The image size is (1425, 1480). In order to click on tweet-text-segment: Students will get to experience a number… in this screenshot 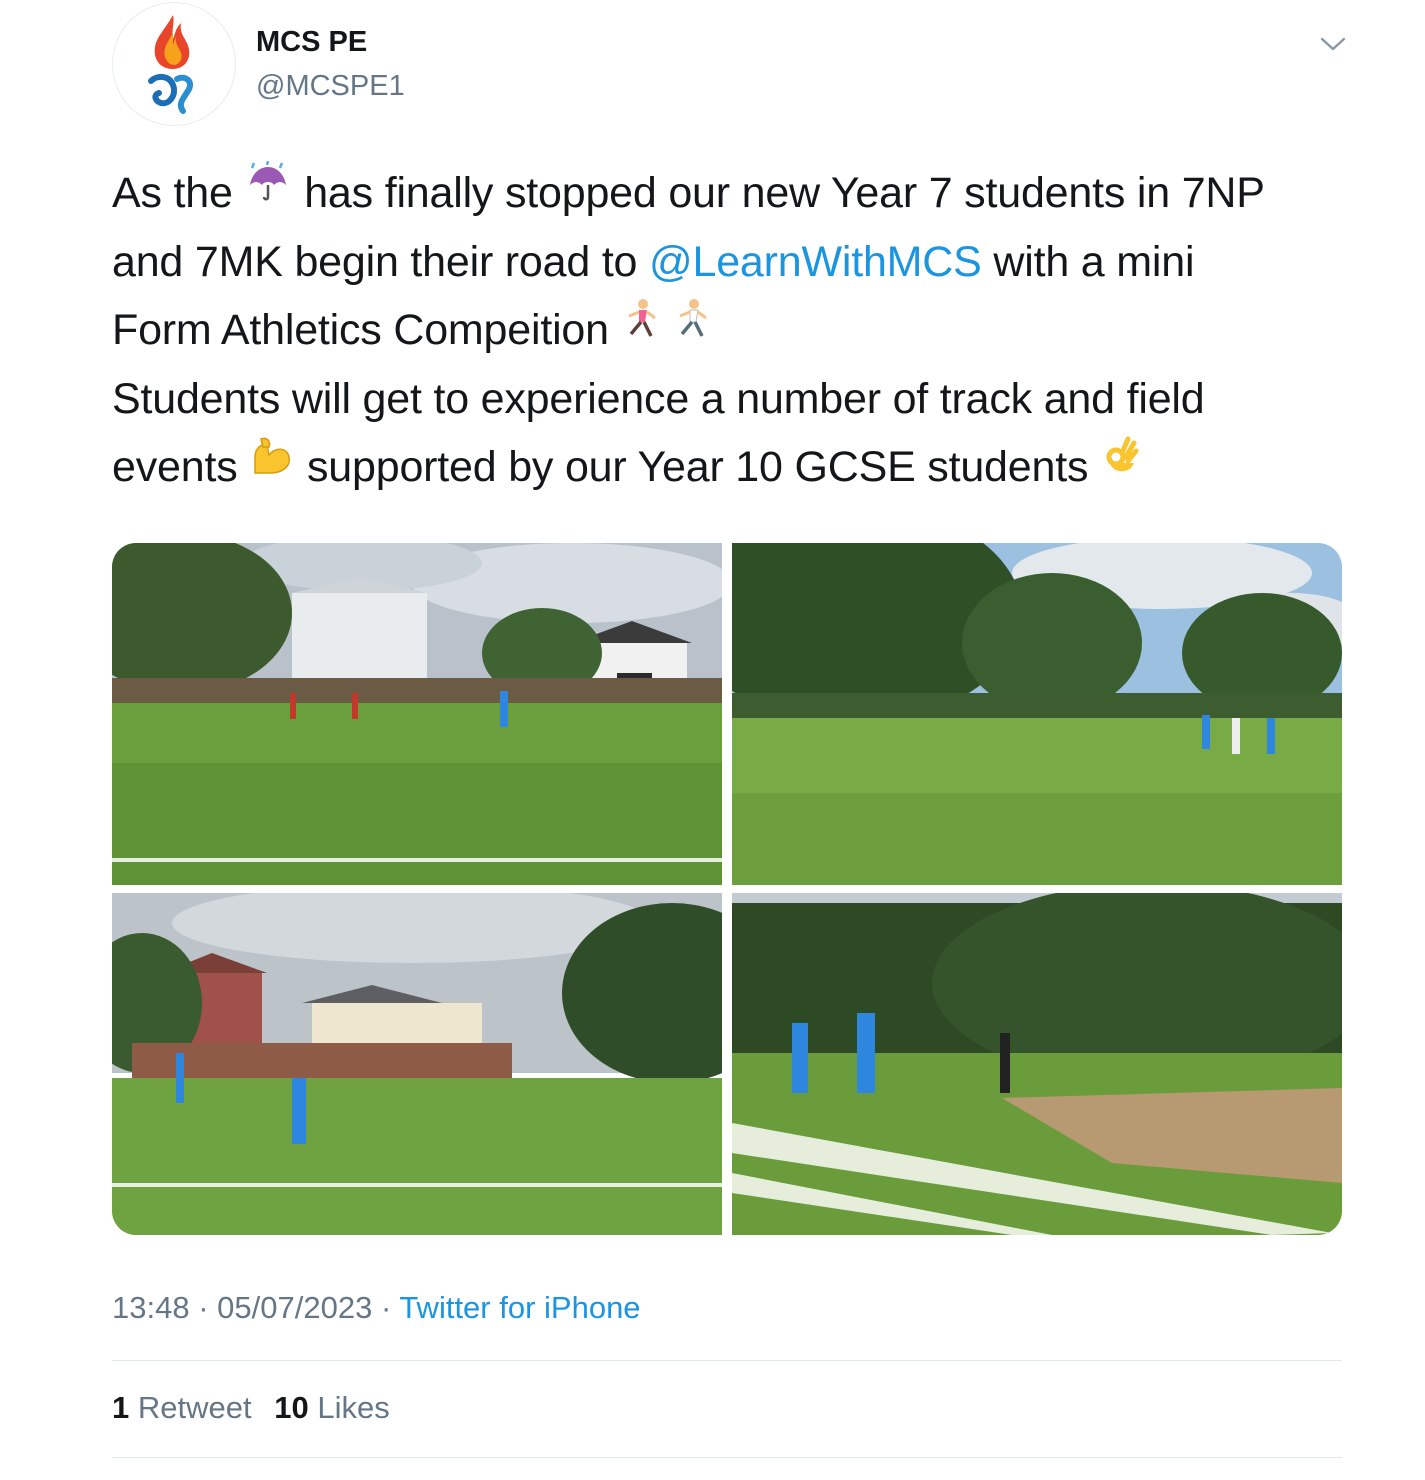, I will do `click(658, 399)`.